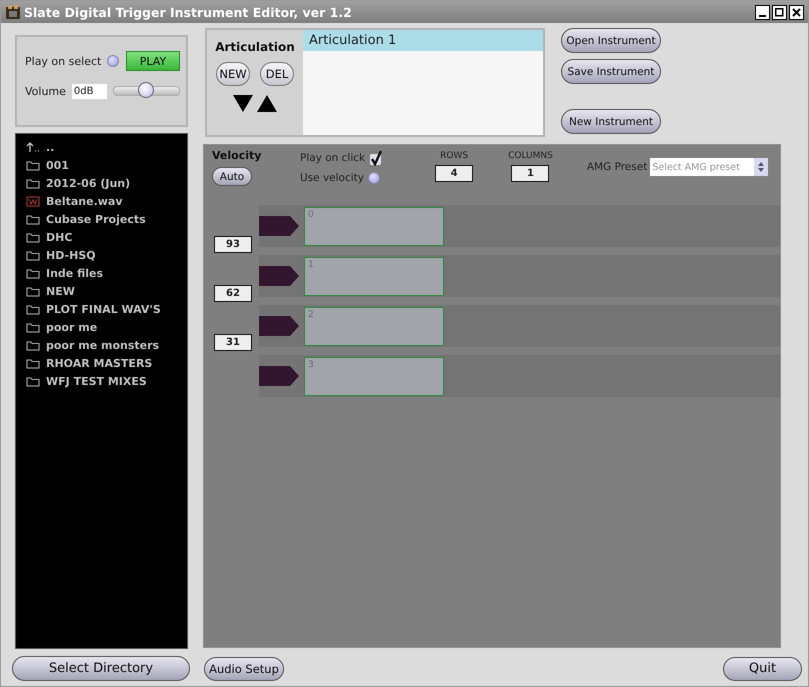 This screenshot has width=809, height=687. What do you see at coordinates (84, 201) in the screenshot?
I see `file-item: Beltane.wav` at bounding box center [84, 201].